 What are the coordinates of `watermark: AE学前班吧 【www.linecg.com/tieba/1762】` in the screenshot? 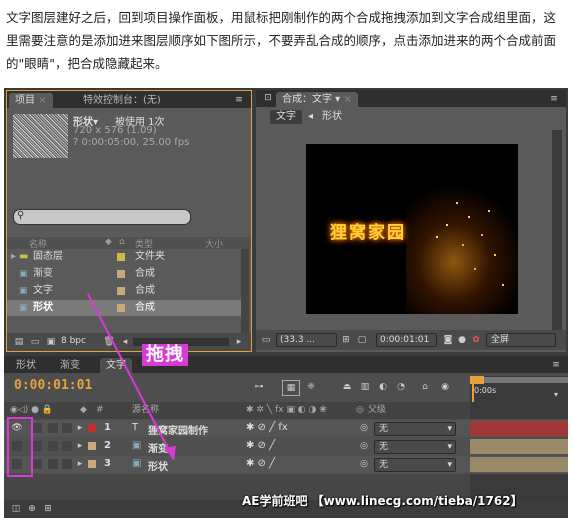 It's located at (382, 501).